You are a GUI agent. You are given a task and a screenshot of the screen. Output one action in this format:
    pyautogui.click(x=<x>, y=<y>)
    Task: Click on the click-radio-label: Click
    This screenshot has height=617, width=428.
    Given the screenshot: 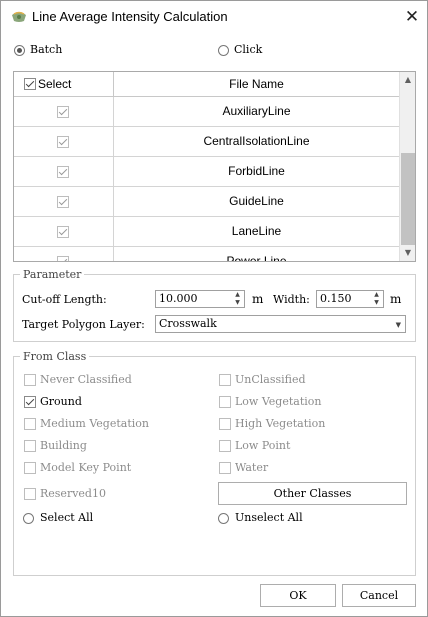 What is the action you would take?
    pyautogui.click(x=248, y=49)
    